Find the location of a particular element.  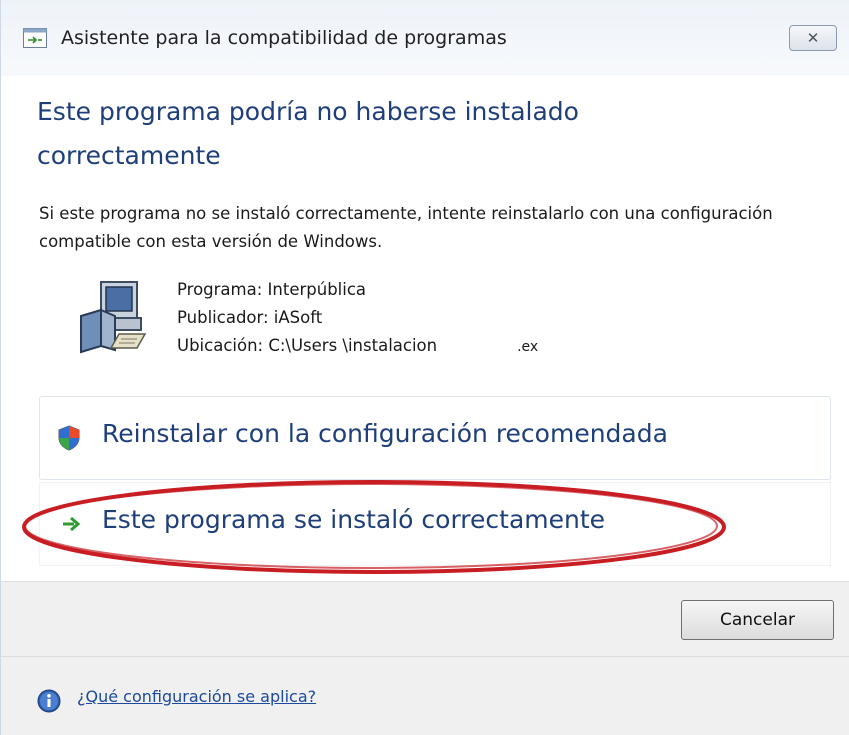

location-path: Ubicación: C:\Users \instalacion is located at coordinates (307, 345).